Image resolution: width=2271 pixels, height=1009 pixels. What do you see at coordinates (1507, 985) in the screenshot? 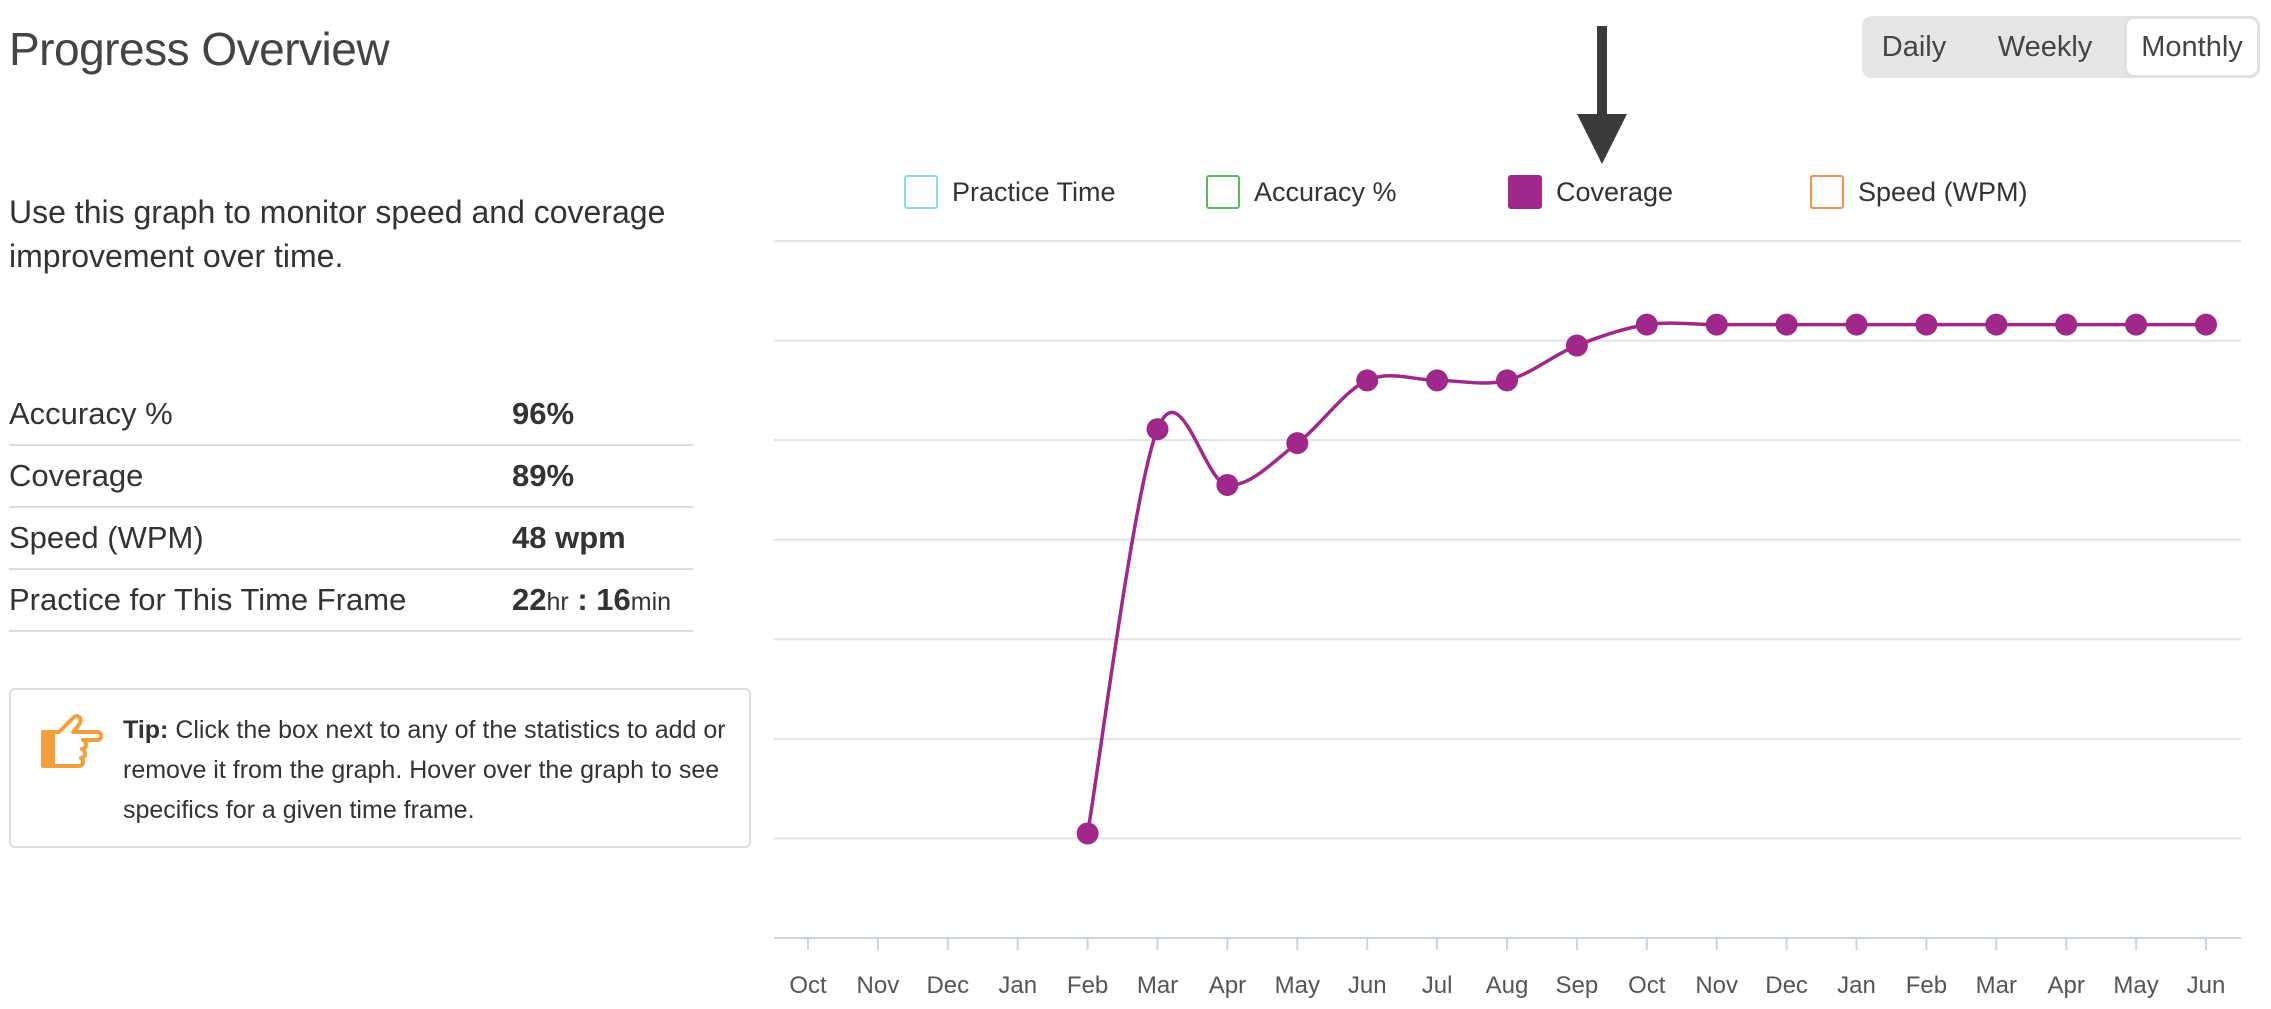
I see `x-tick-label: Aug` at bounding box center [1507, 985].